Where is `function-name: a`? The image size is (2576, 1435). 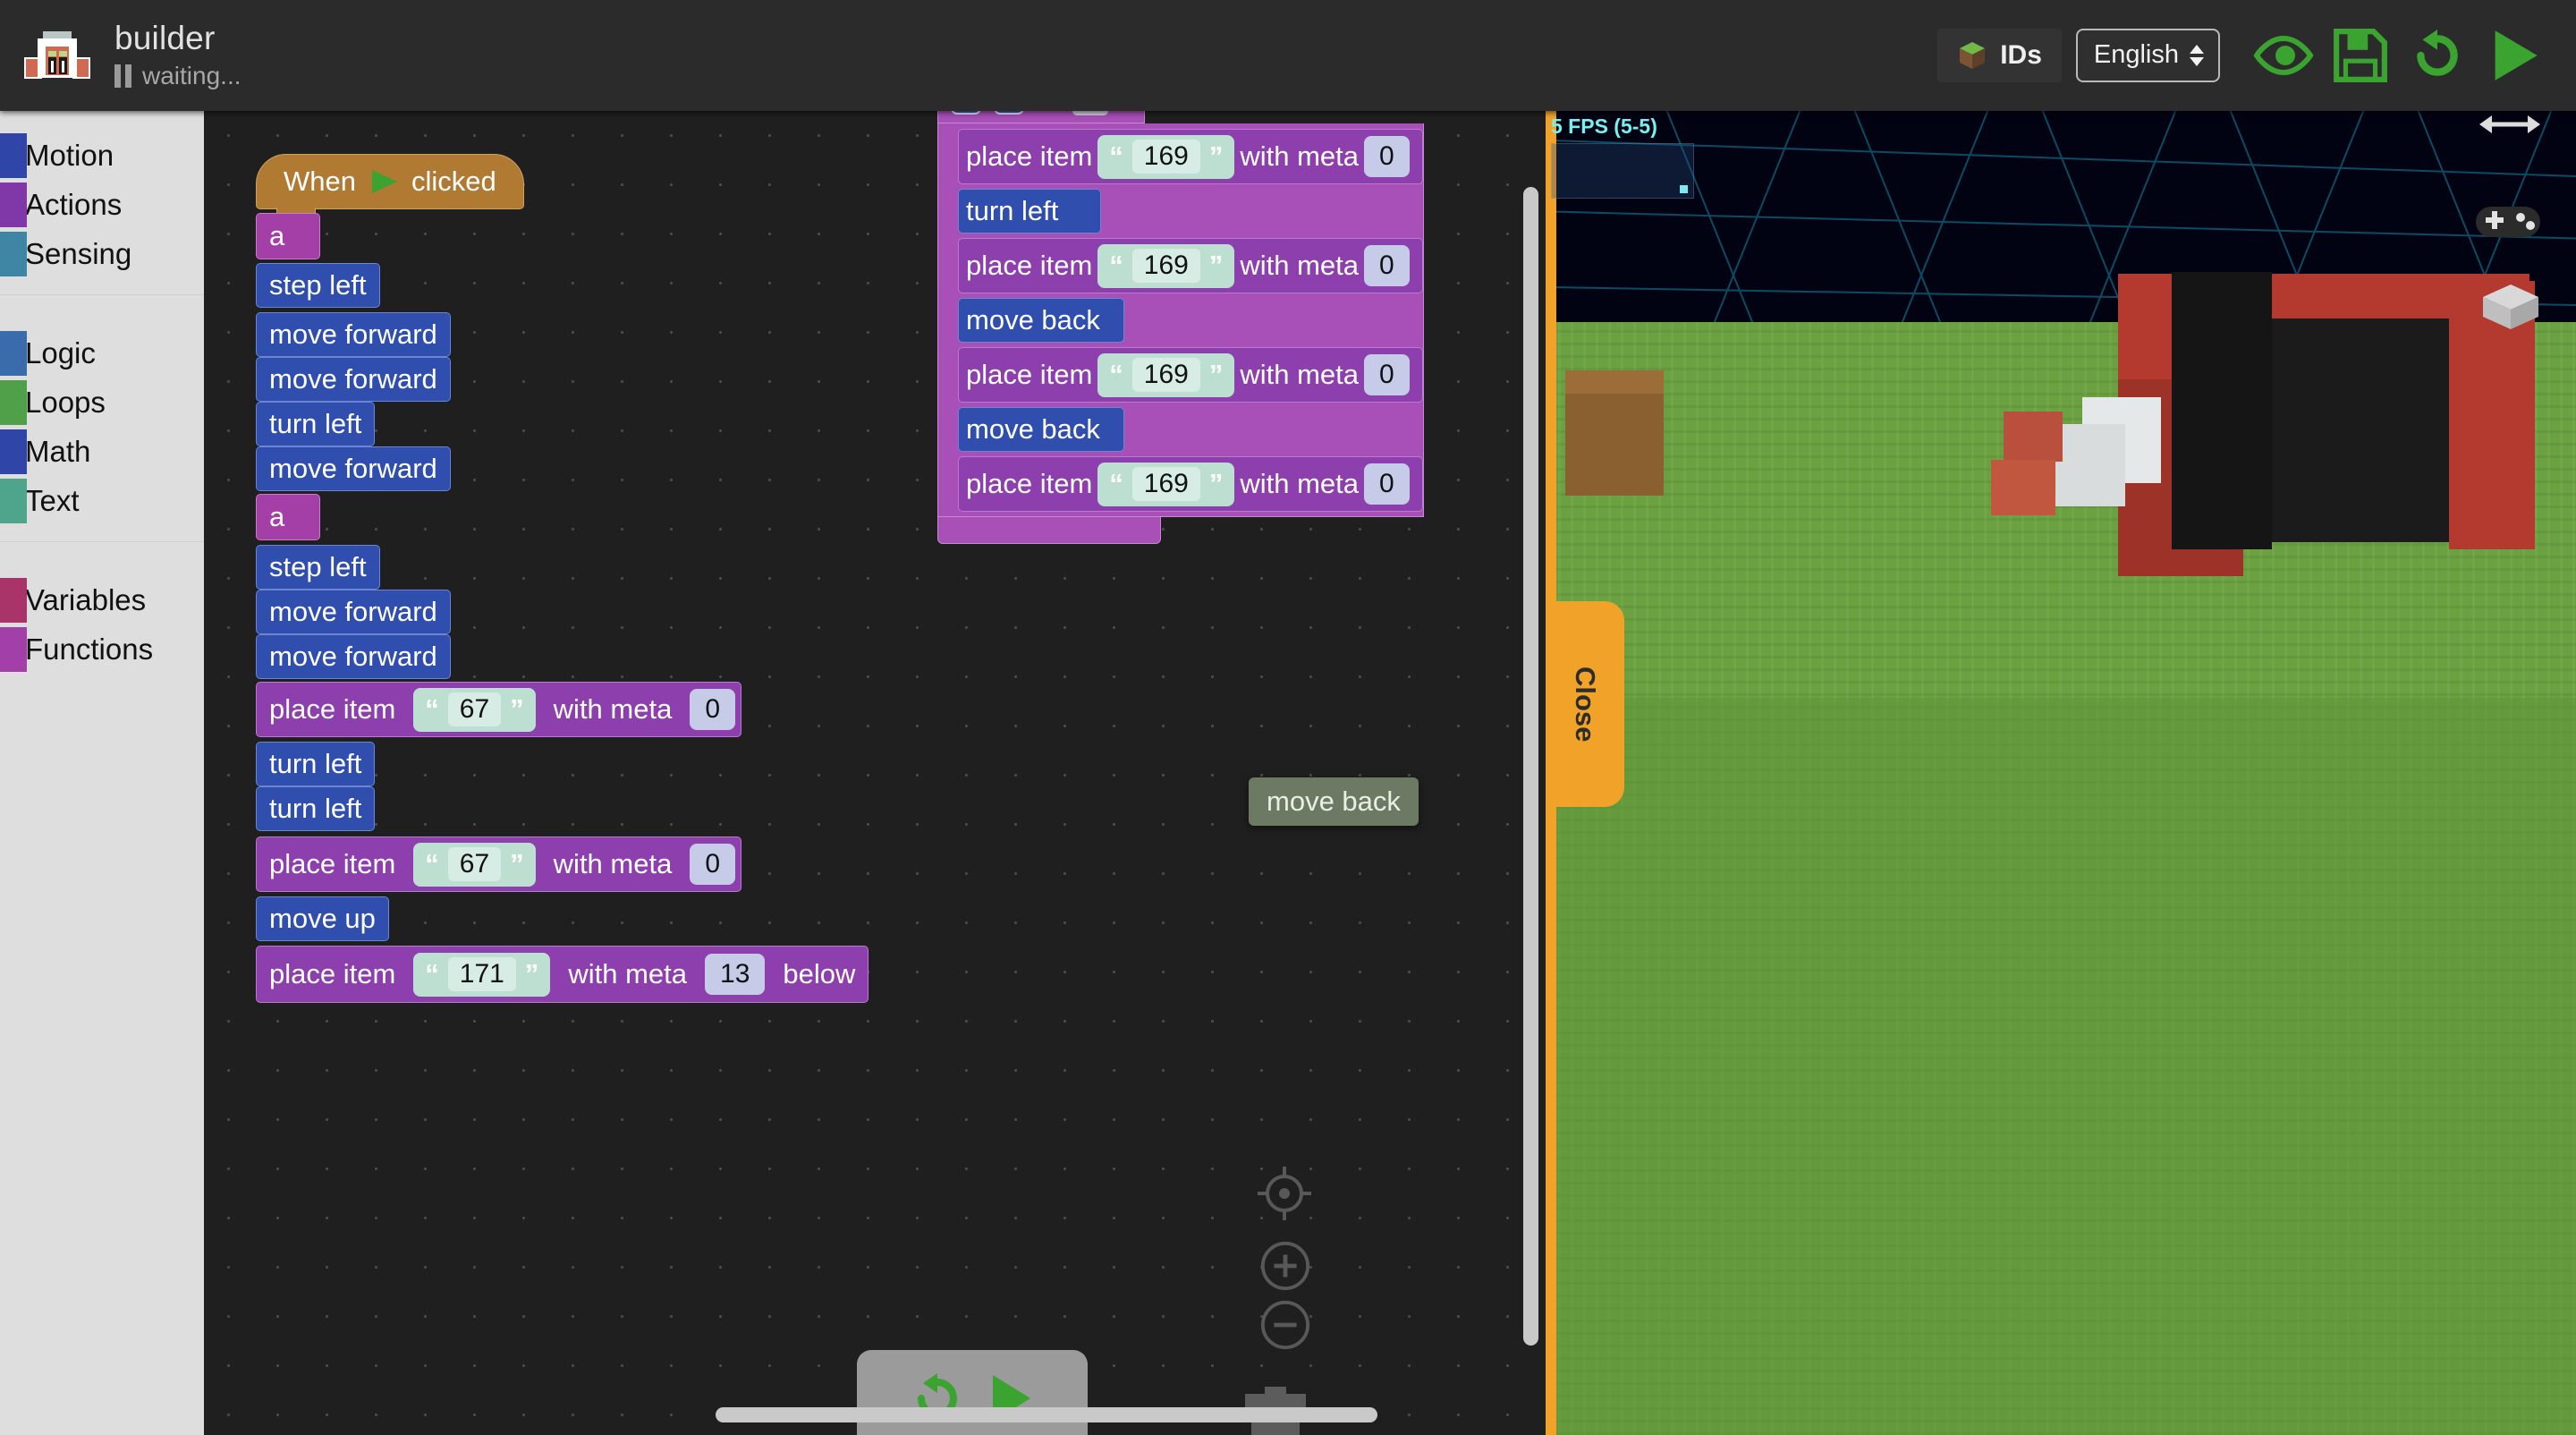 function-name: a is located at coordinates (1090, 113).